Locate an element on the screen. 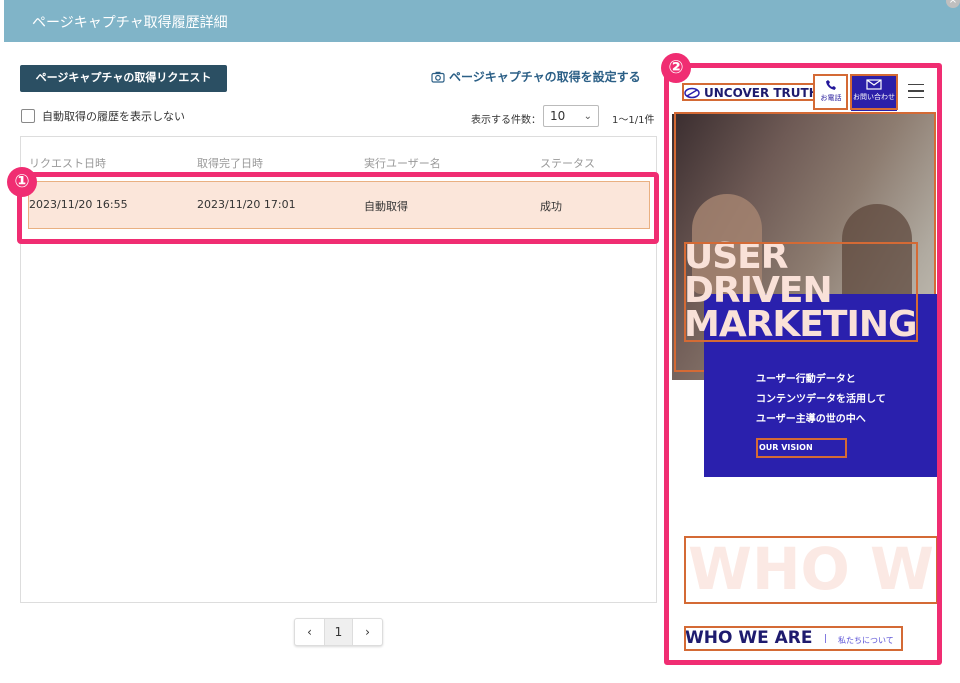 The image size is (960, 683). hide-auto-history-label: 自動取得の履歴を表示しない is located at coordinates (113, 116).